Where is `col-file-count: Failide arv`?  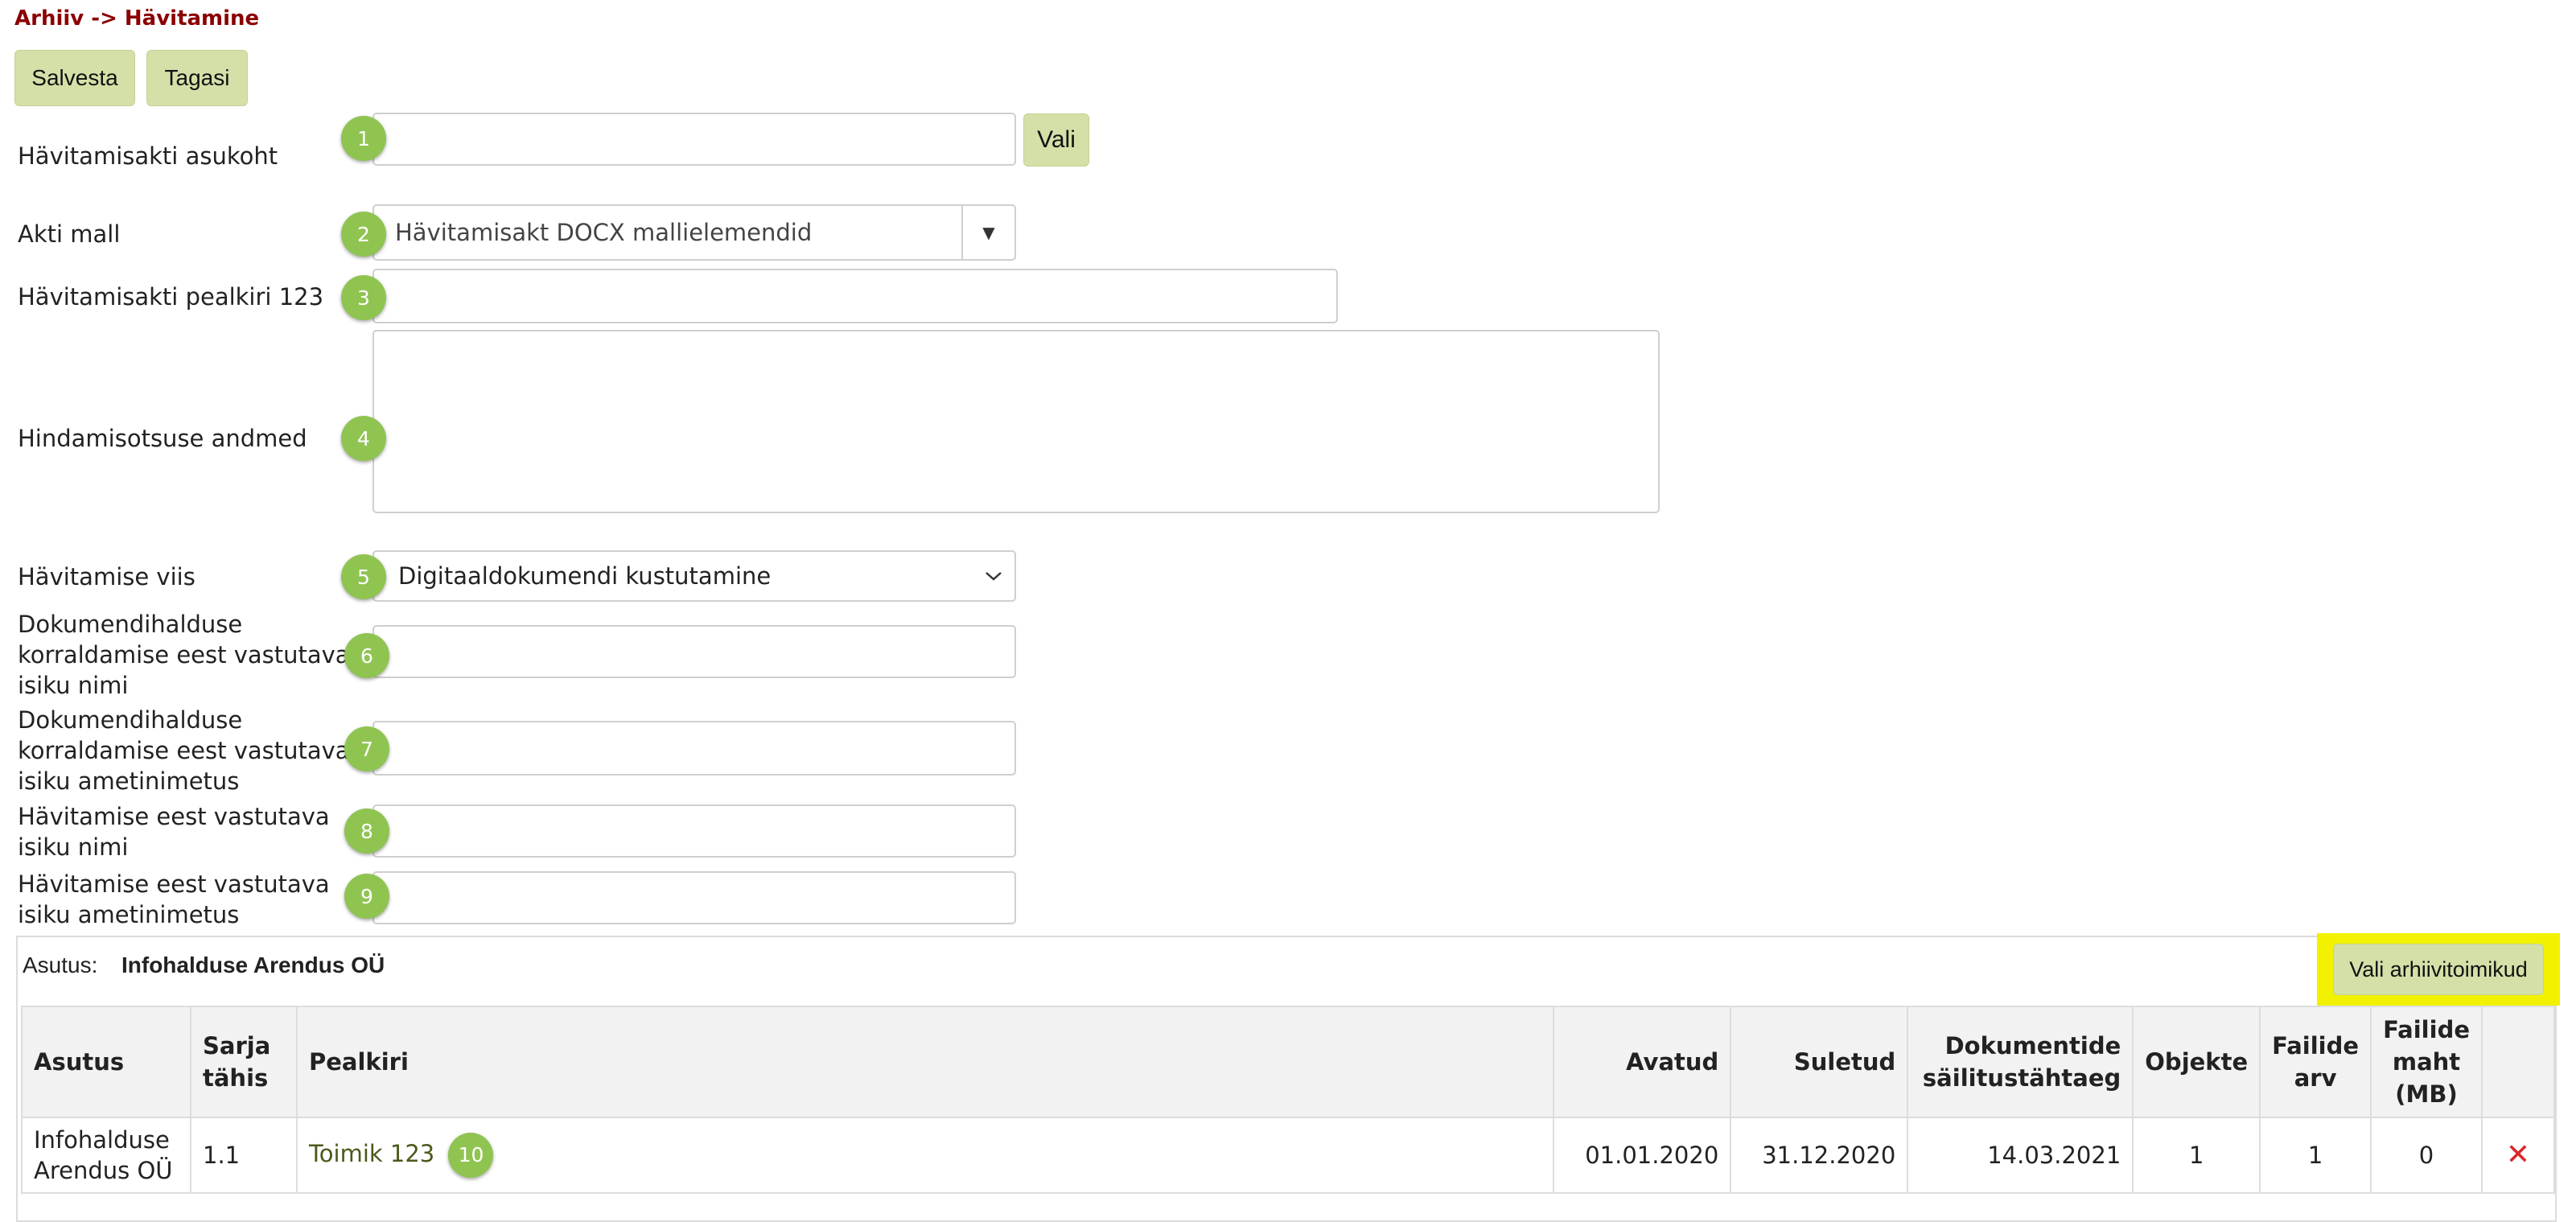 col-file-count: Failide arv is located at coordinates (2315, 1062).